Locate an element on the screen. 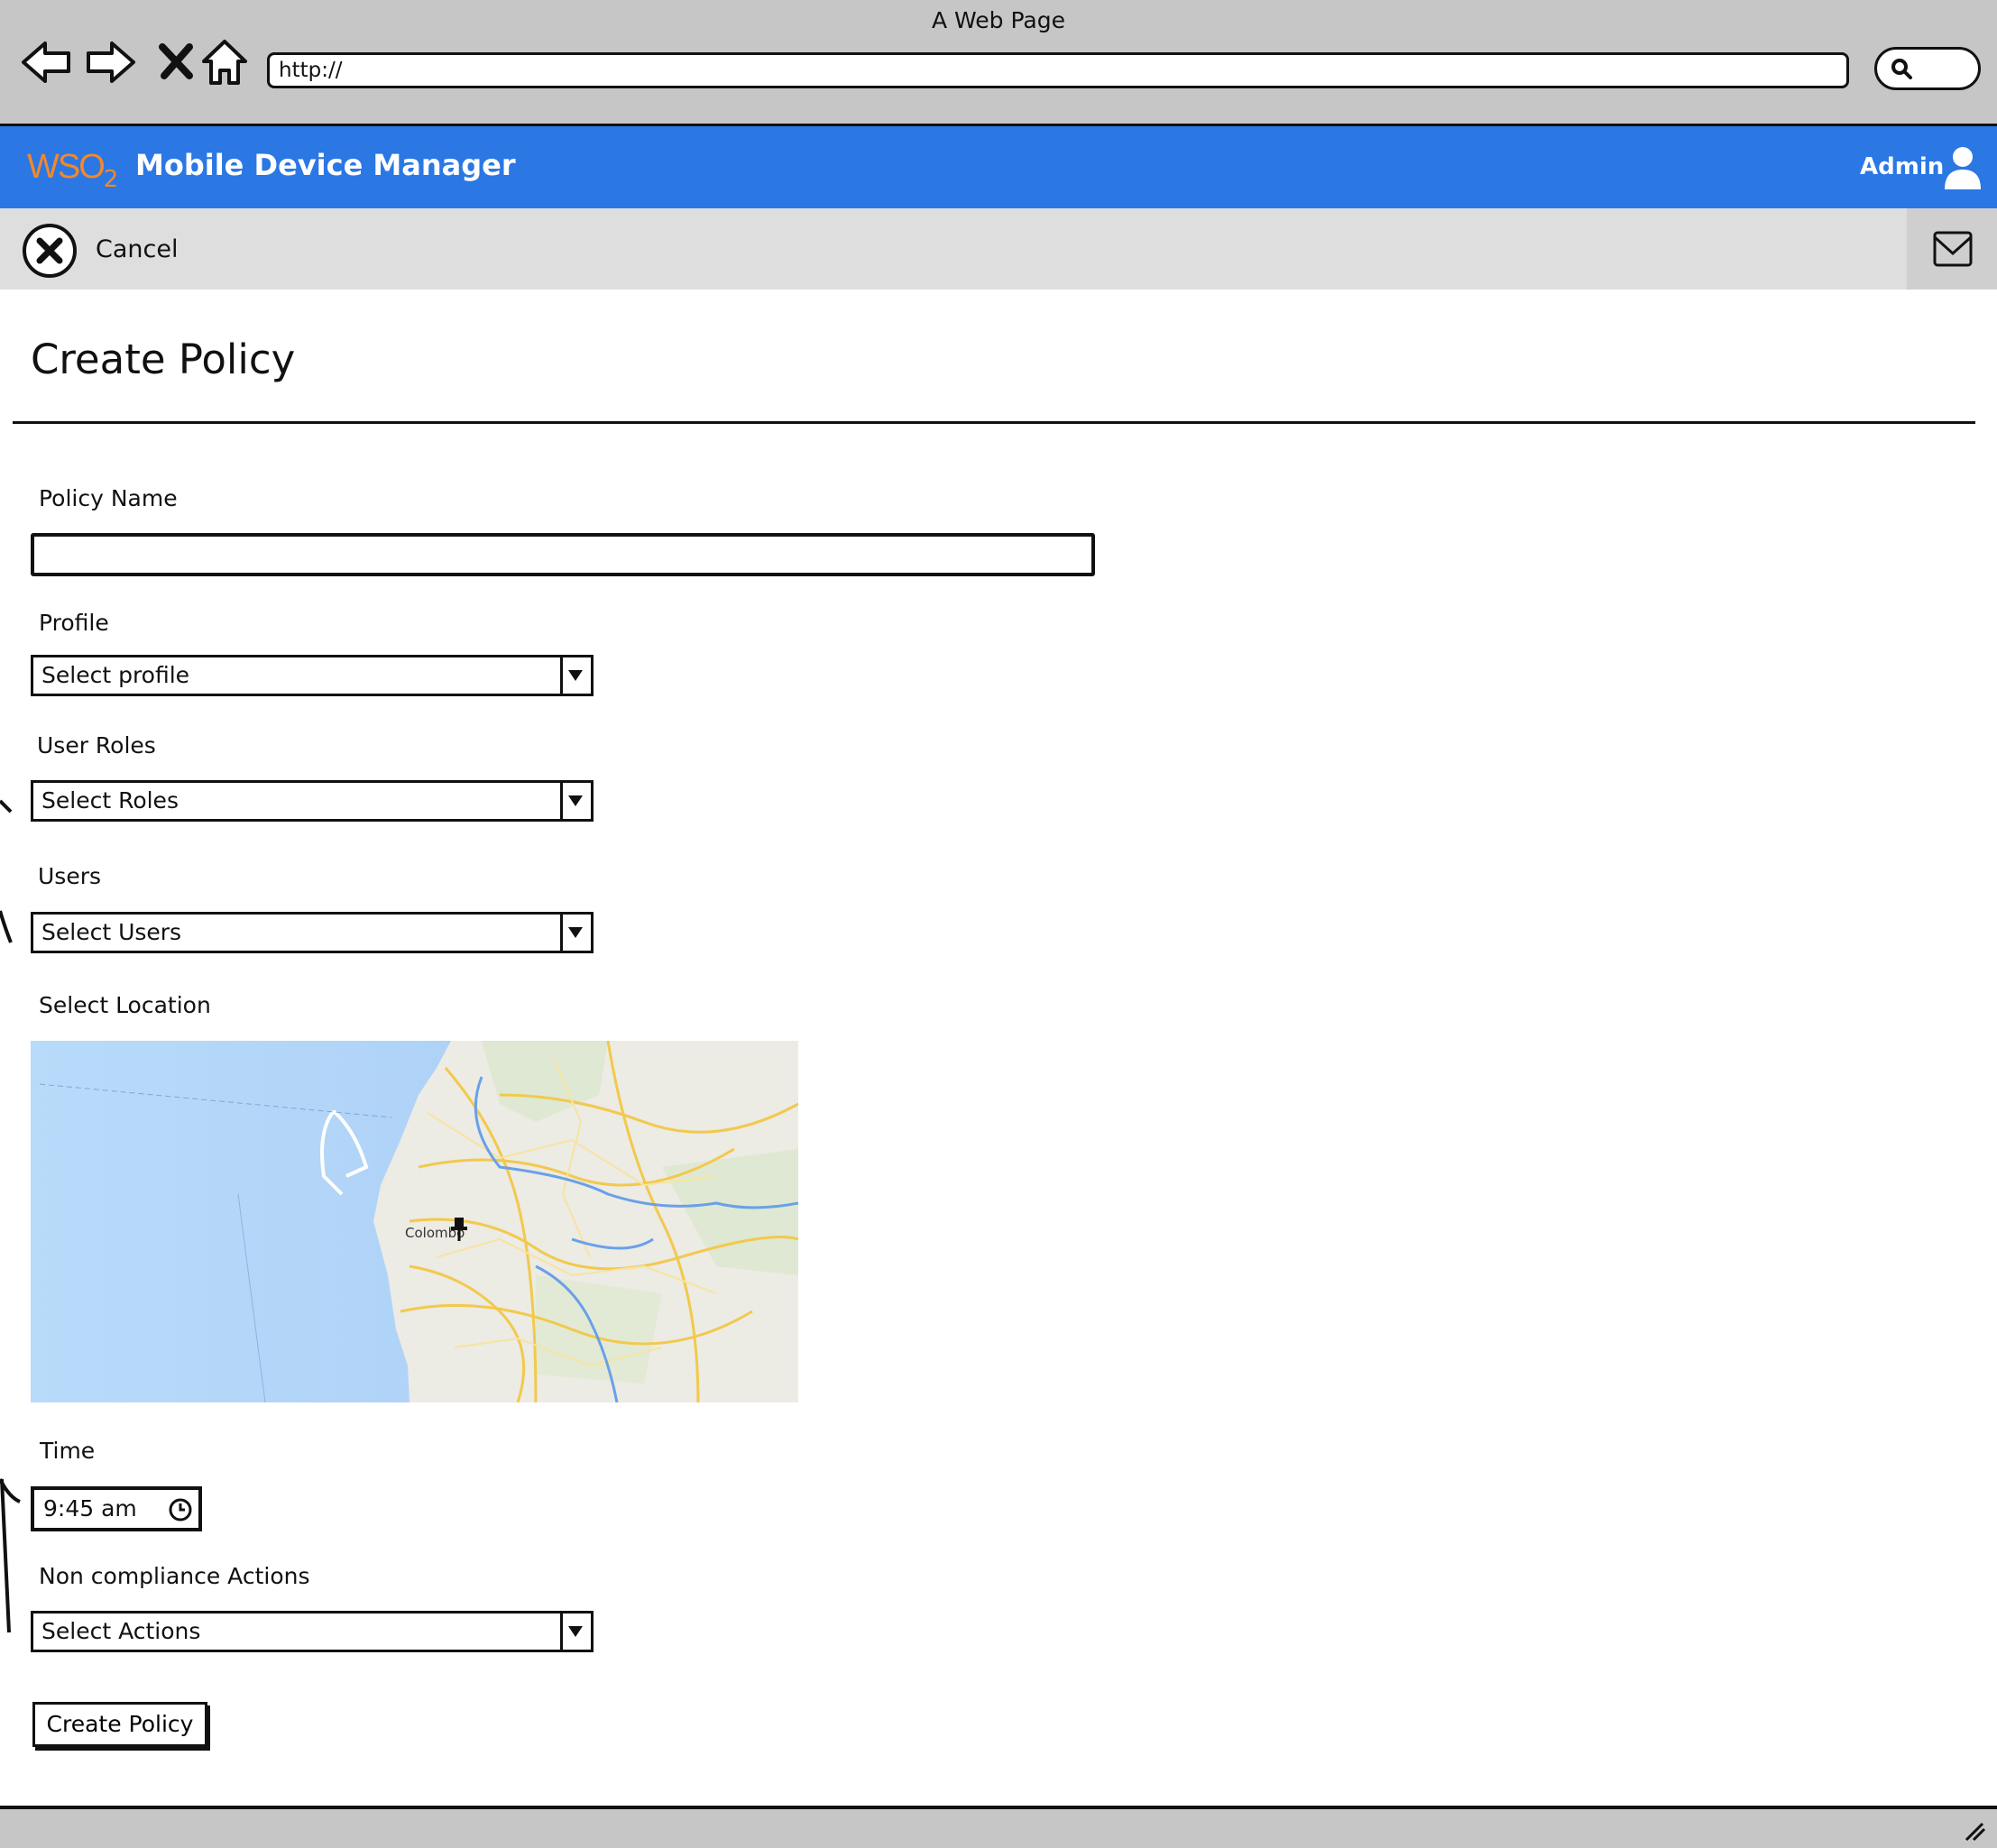 The image size is (1997, 1848). mail-button is located at coordinates (1952, 249).